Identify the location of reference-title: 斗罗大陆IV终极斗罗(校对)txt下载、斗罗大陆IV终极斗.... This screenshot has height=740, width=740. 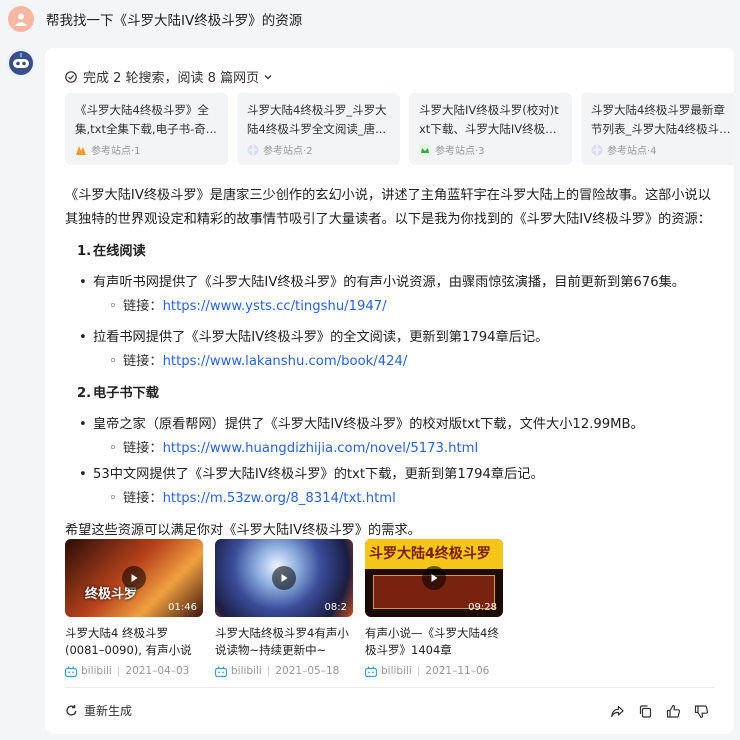
(489, 119).